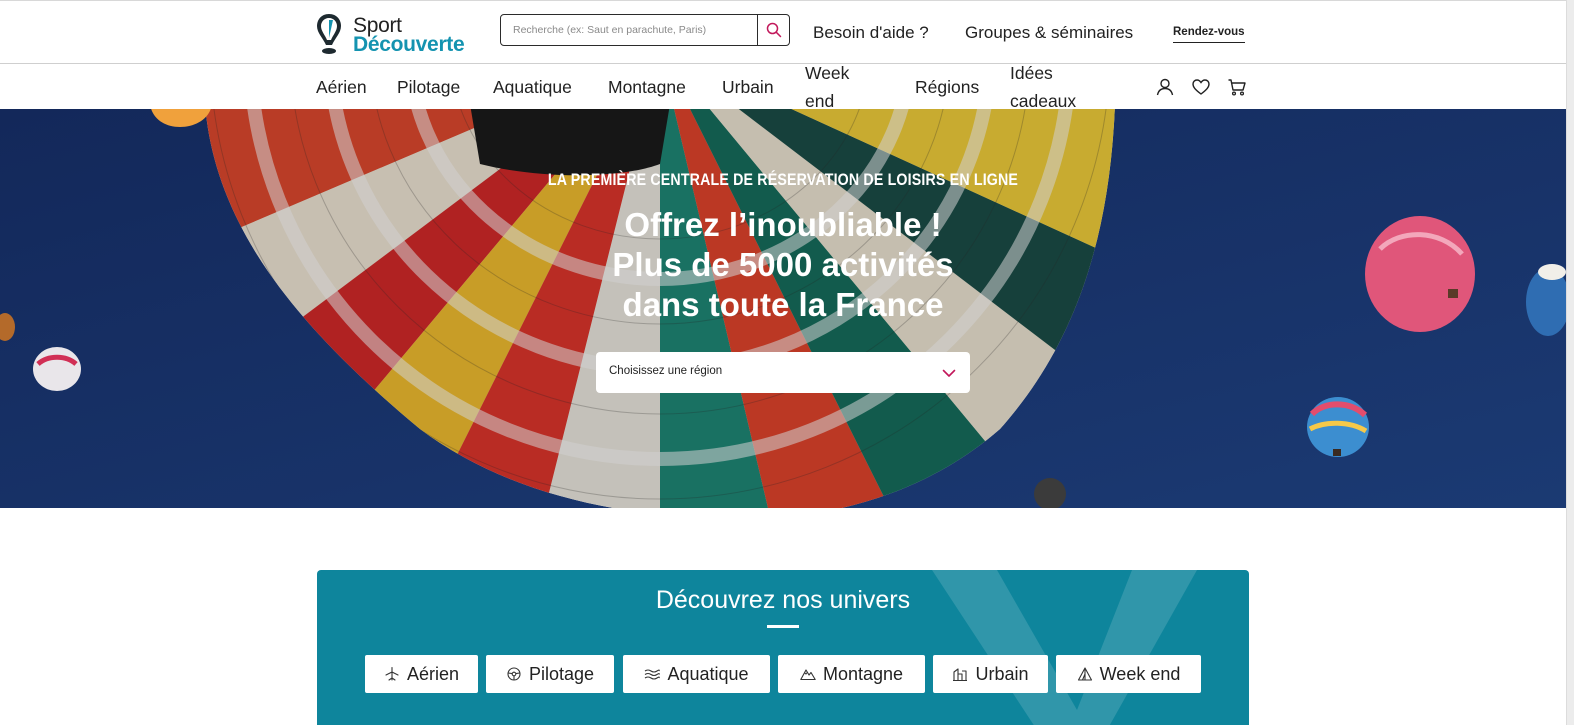 Image resolution: width=1574 pixels, height=725 pixels. Describe the element at coordinates (428, 87) in the screenshot. I see `nav-item-pilotage: Pilotage` at that location.